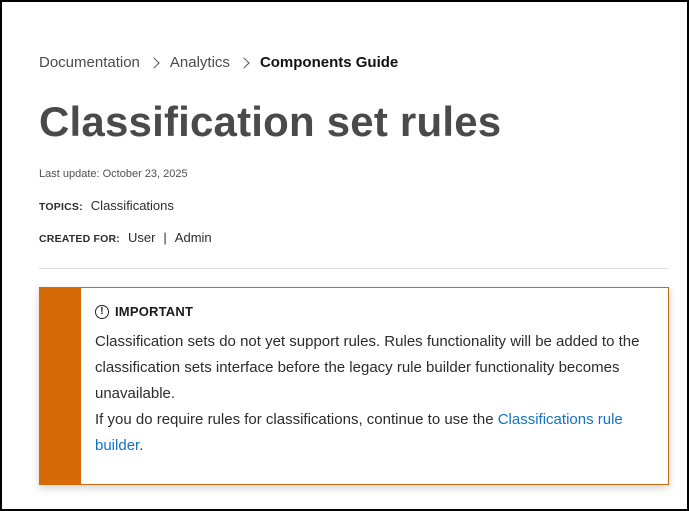 This screenshot has height=511, width=689. What do you see at coordinates (193, 237) in the screenshot?
I see `created-for-admin: Admin` at bounding box center [193, 237].